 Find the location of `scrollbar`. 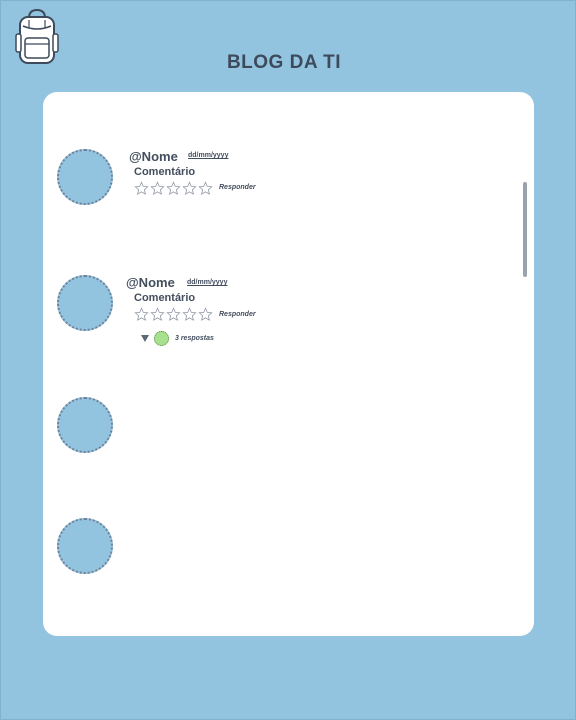

scrollbar is located at coordinates (525, 229).